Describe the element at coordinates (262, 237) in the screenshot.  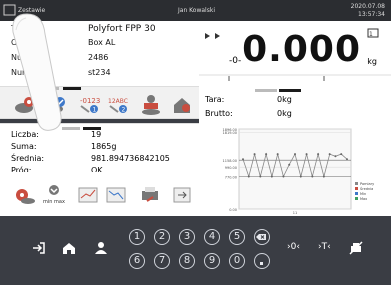
I see `backspace-icon` at that location.